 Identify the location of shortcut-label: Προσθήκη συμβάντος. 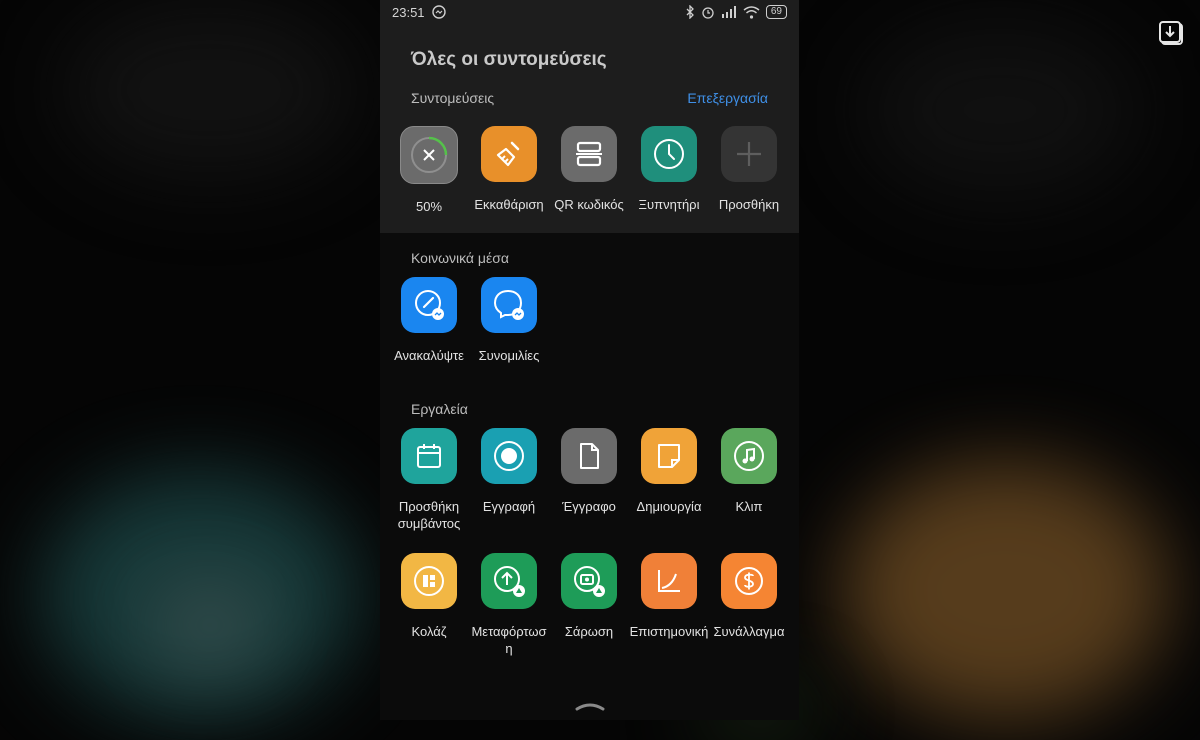
(429, 515).